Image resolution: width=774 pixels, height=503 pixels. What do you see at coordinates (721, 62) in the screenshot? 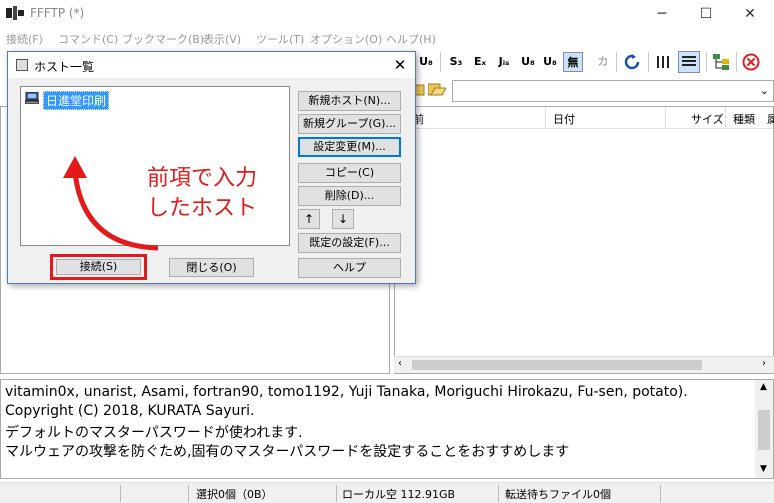
I see `sync-tree-icon` at bounding box center [721, 62].